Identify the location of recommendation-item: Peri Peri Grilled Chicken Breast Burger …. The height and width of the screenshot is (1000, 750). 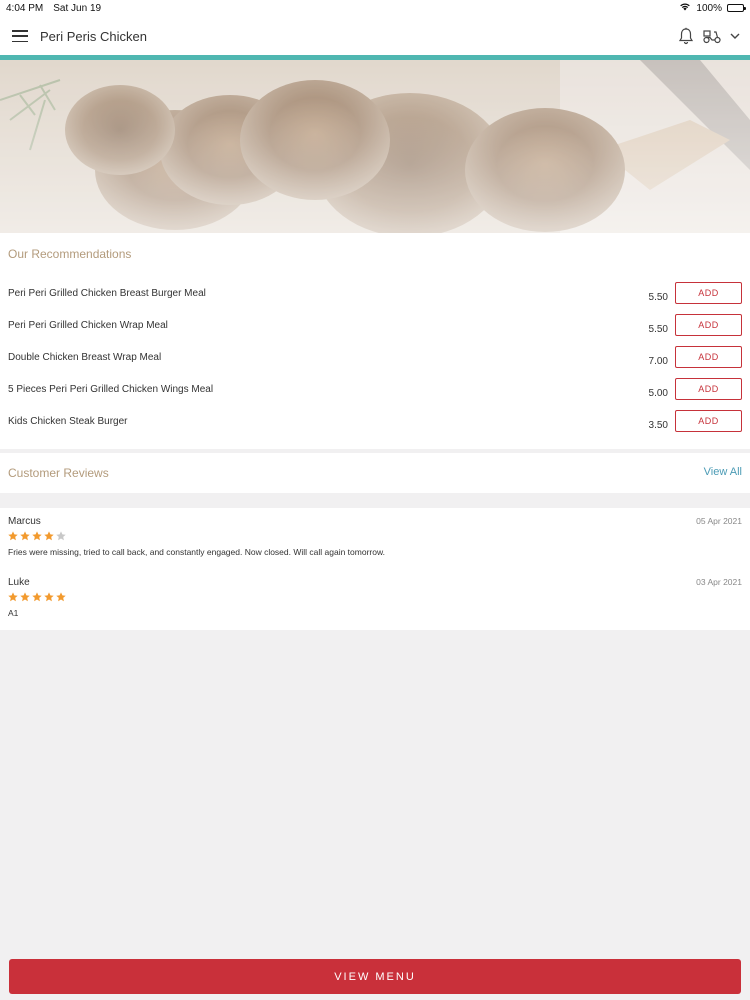
(375, 297).